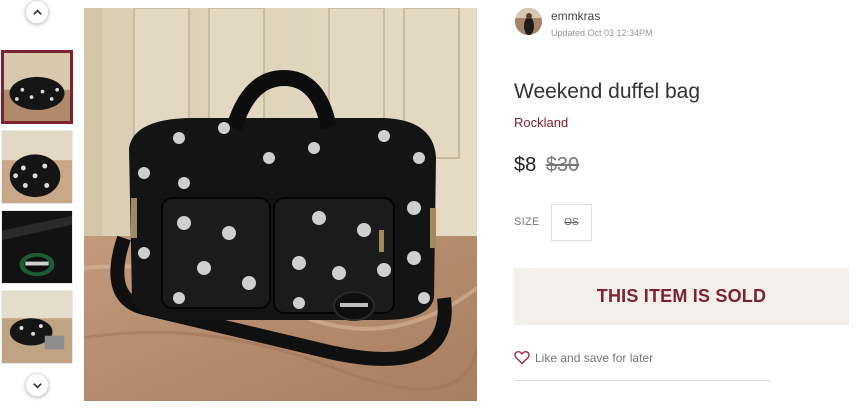 Image resolution: width=857 pixels, height=408 pixels. Describe the element at coordinates (602, 33) in the screenshot. I see `updated-timestamp: Updated Oct 03 12:34PM` at that location.